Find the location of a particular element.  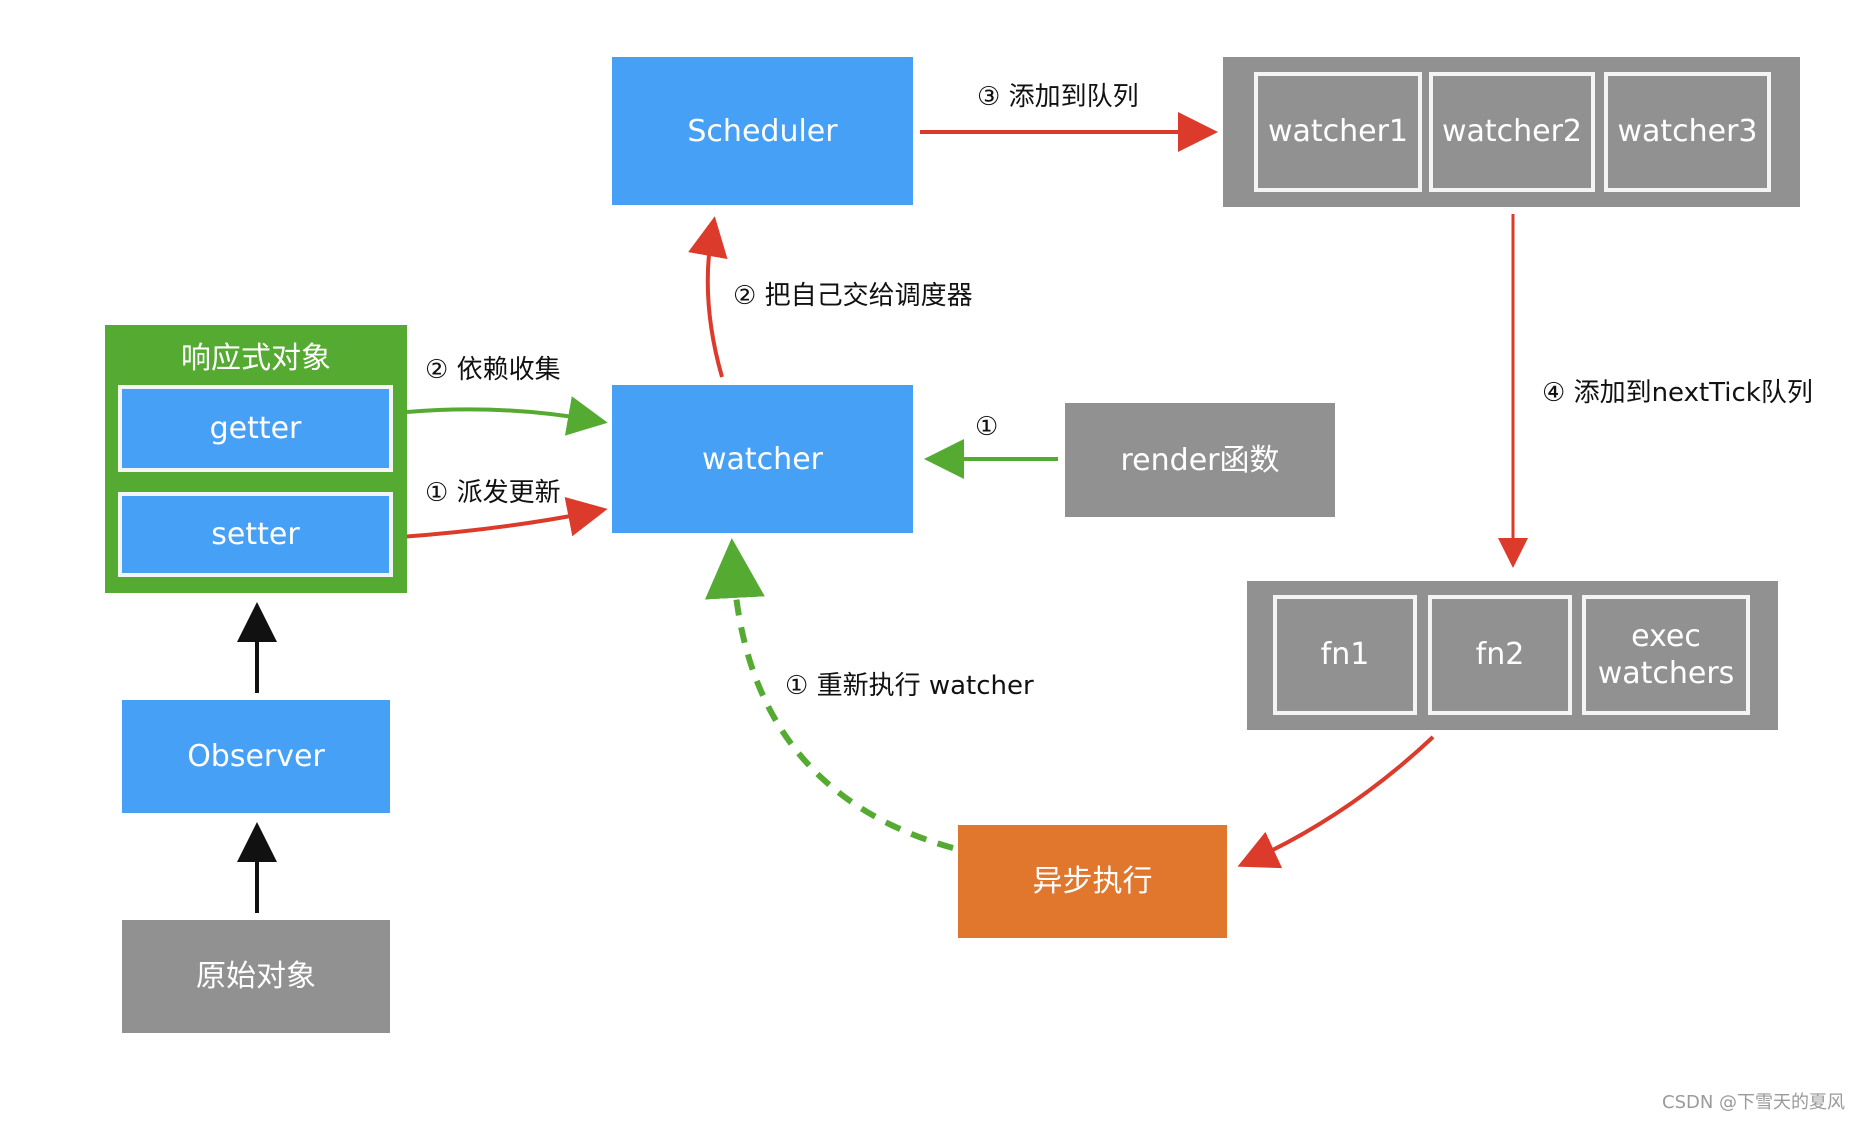

arrow-setter-to-watcher is located at coordinates (503, 517).